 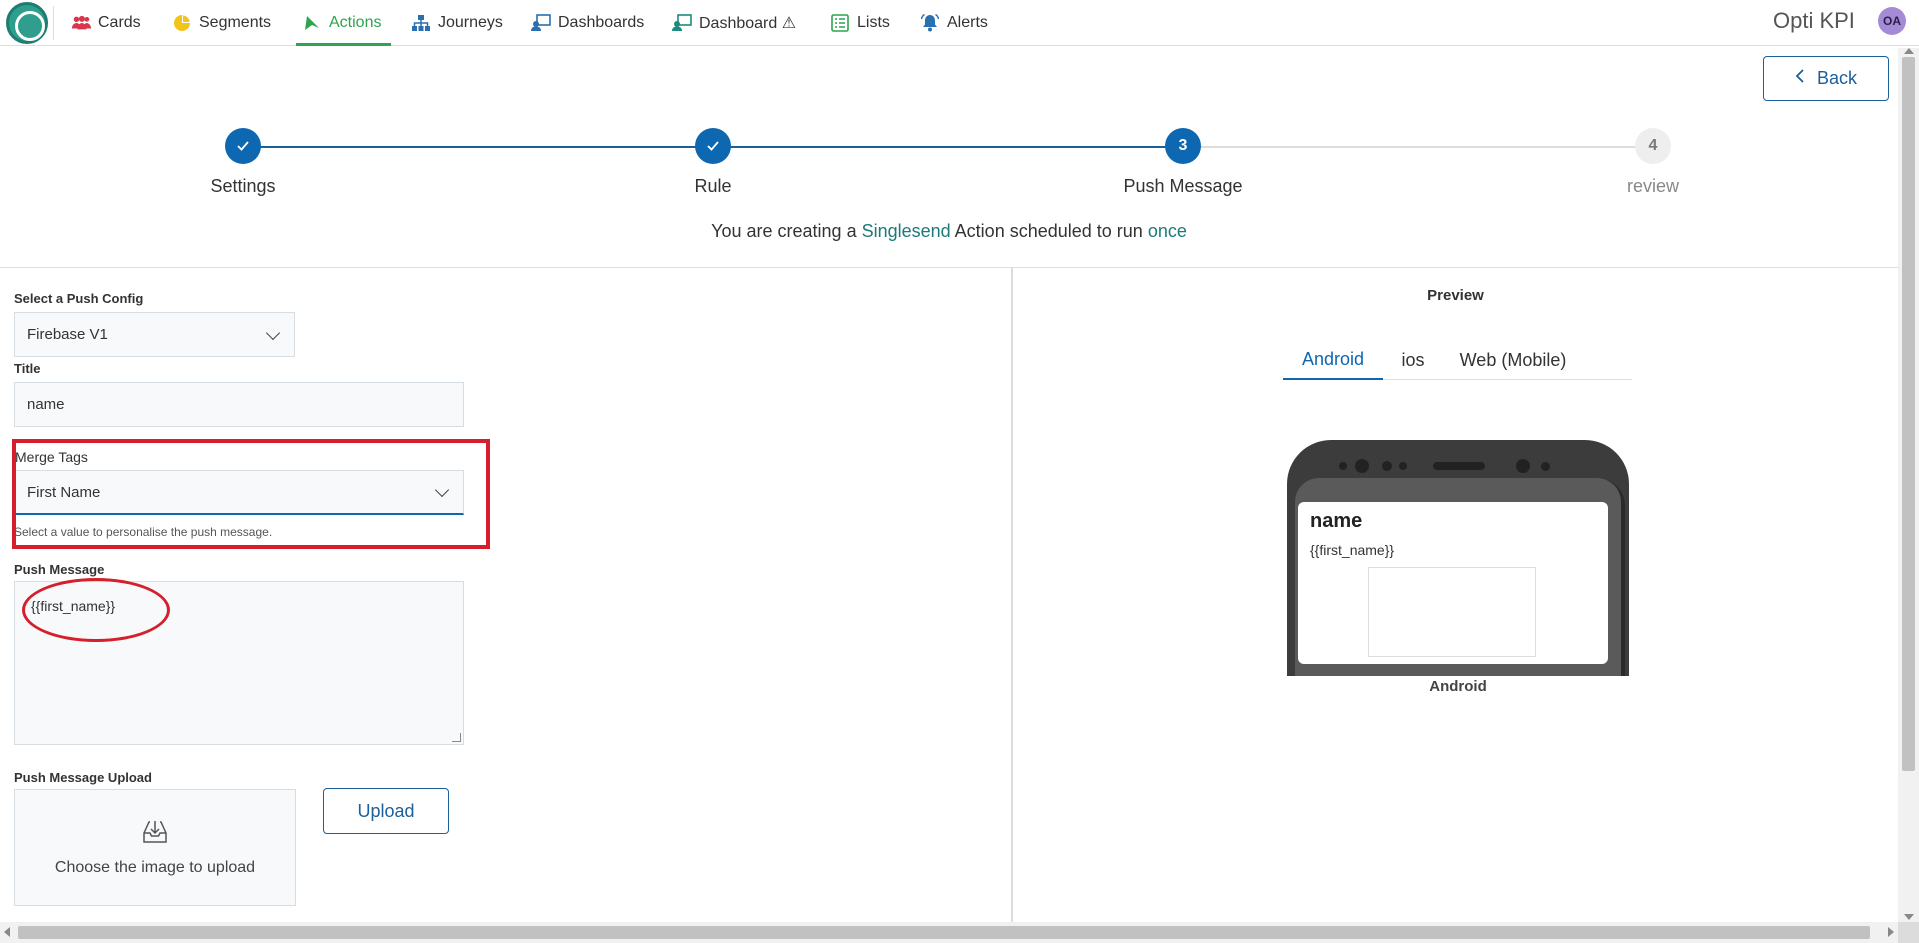 What do you see at coordinates (155, 847) in the screenshot?
I see `image-upload-dropzone: Choose the image to upload` at bounding box center [155, 847].